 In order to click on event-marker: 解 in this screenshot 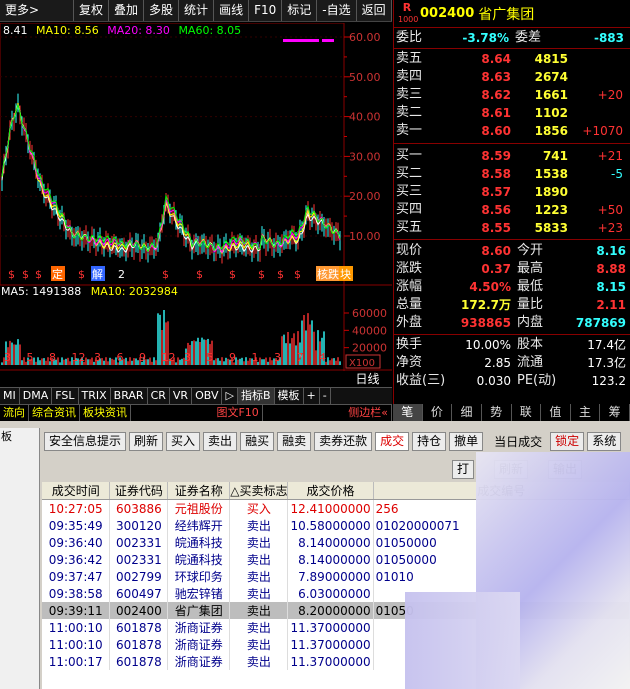, I will do `click(97, 274)`.